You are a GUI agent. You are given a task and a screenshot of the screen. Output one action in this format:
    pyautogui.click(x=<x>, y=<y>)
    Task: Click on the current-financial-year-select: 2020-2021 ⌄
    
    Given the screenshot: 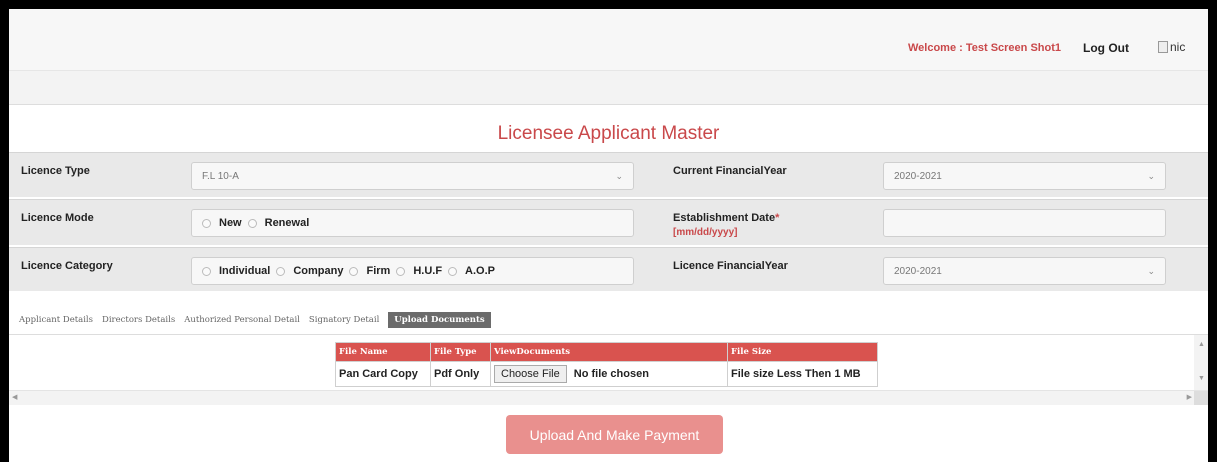 What is the action you would take?
    pyautogui.click(x=1024, y=176)
    